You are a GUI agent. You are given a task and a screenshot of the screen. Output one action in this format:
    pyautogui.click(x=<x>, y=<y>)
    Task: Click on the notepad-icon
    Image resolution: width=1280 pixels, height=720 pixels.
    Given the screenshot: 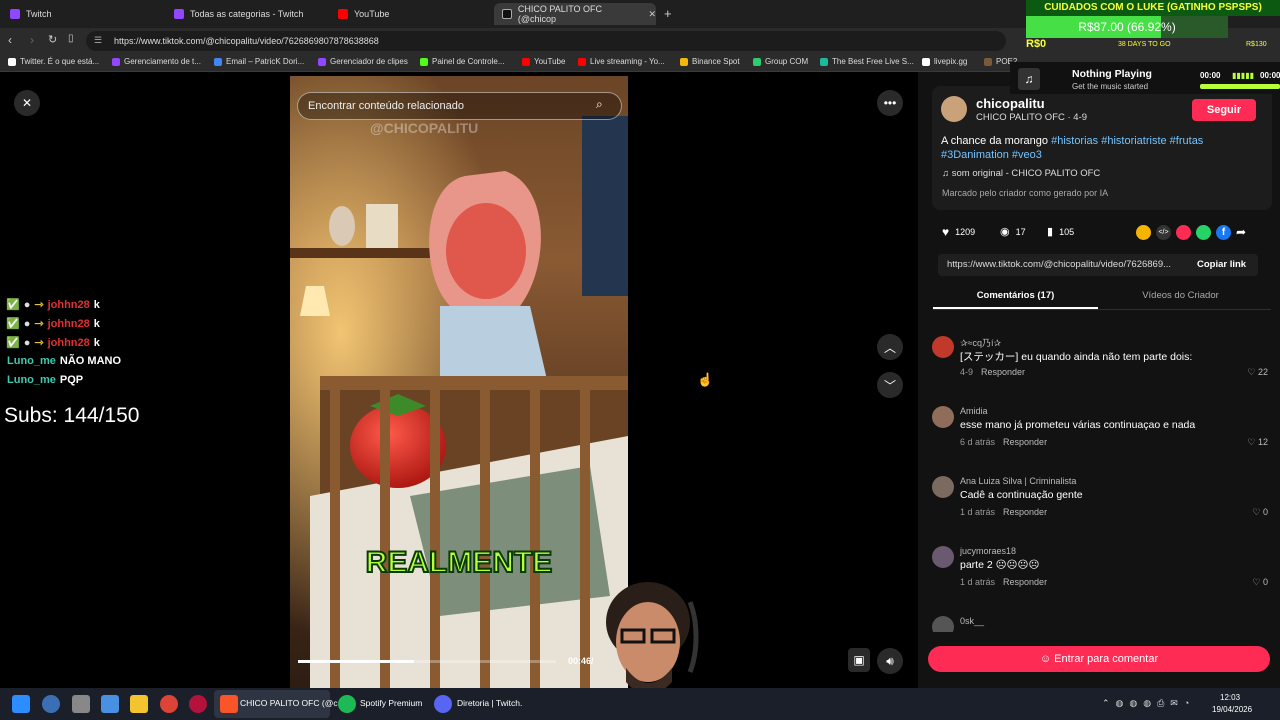 What is the action you would take?
    pyautogui.click(x=110, y=704)
    